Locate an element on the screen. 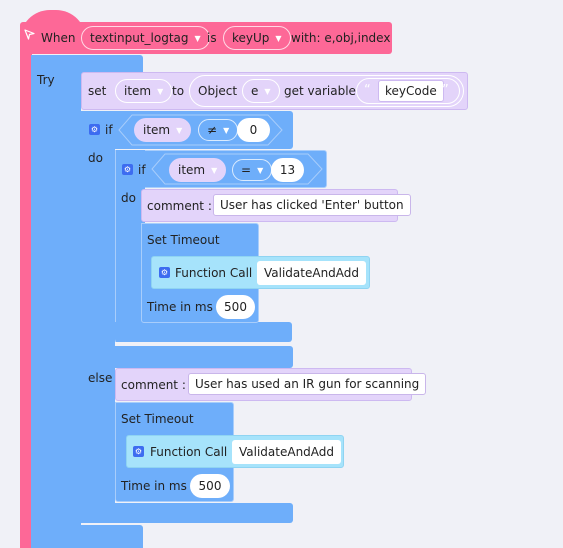  inner-if-bottom is located at coordinates (203, 332).